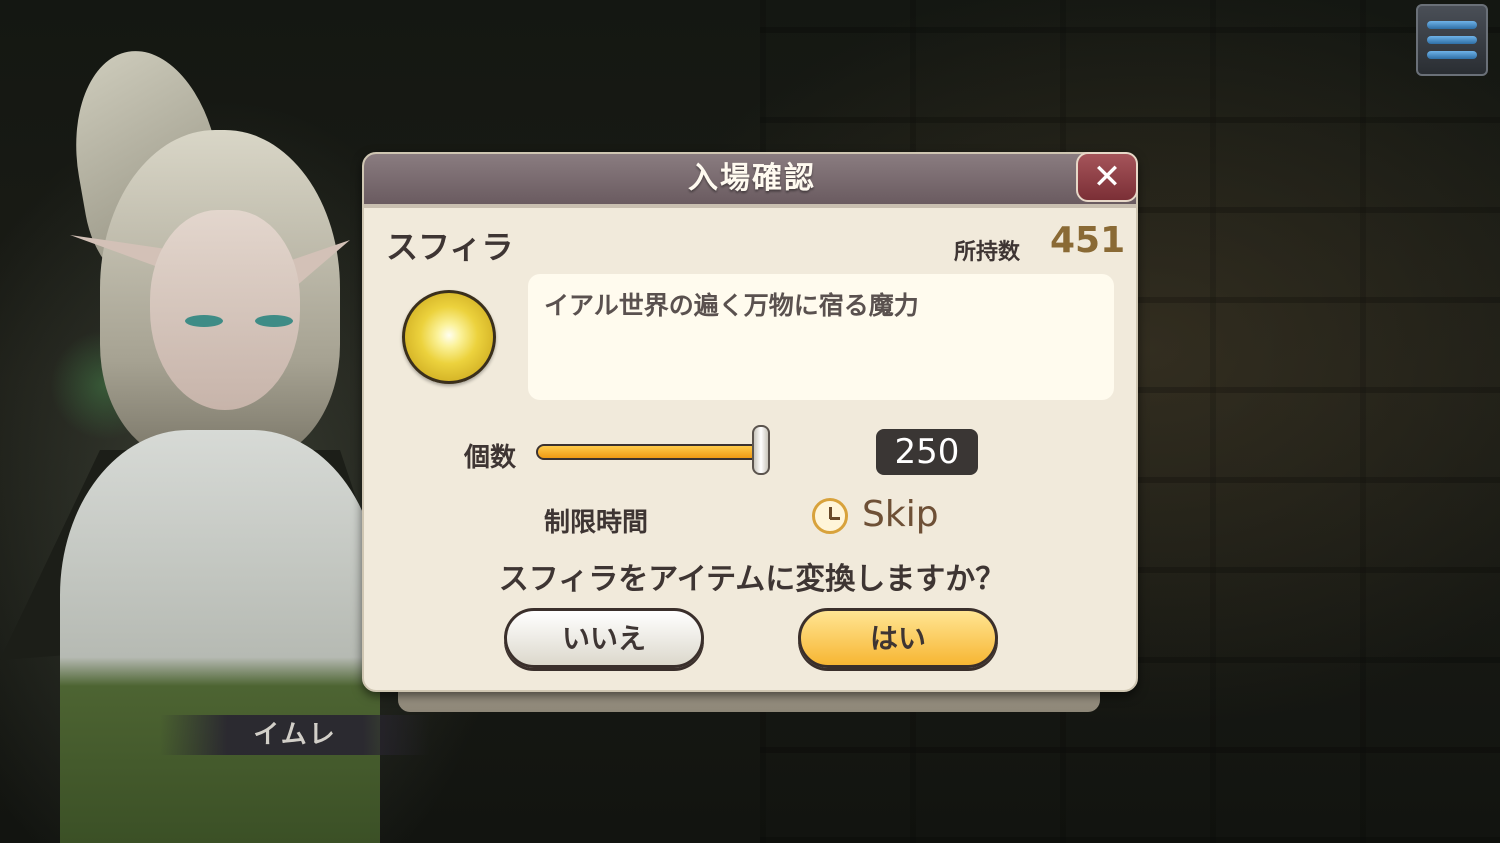 This screenshot has width=1500, height=843. What do you see at coordinates (604, 638) in the screenshot?
I see `no-button: いいえ` at bounding box center [604, 638].